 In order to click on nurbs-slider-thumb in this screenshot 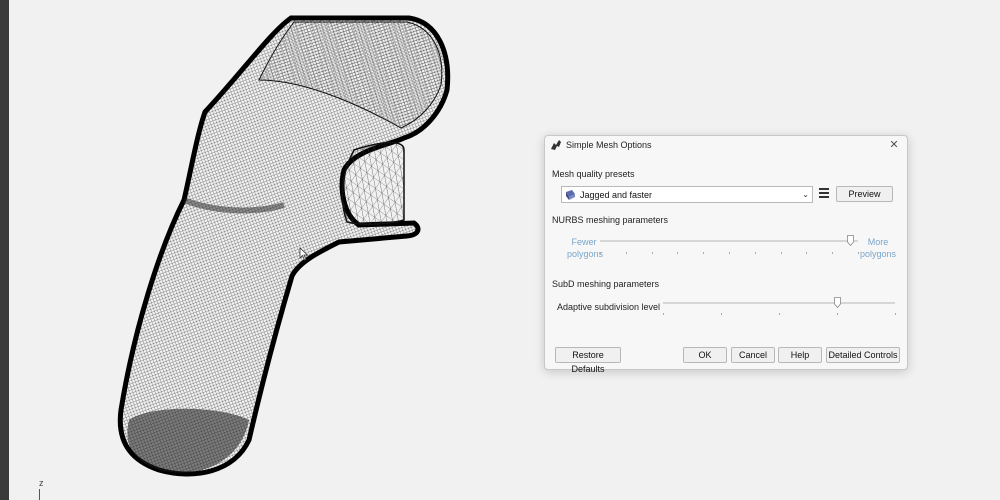, I will do `click(851, 240)`.